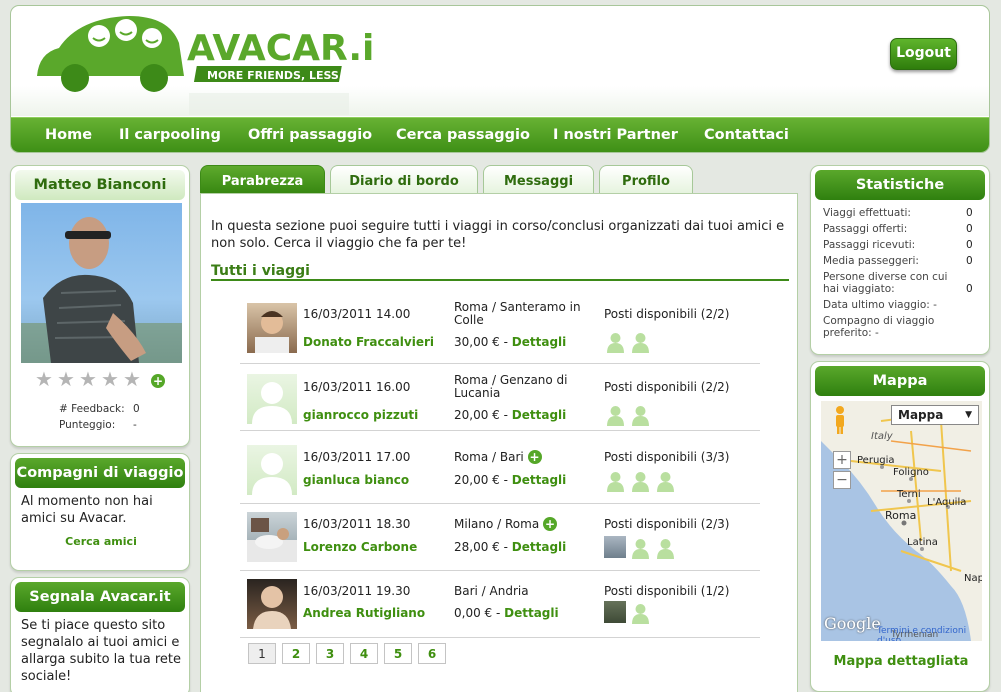 The width and height of the screenshot is (1001, 692). Describe the element at coordinates (646, 180) in the screenshot. I see `tab-profilo: Profilo` at that location.